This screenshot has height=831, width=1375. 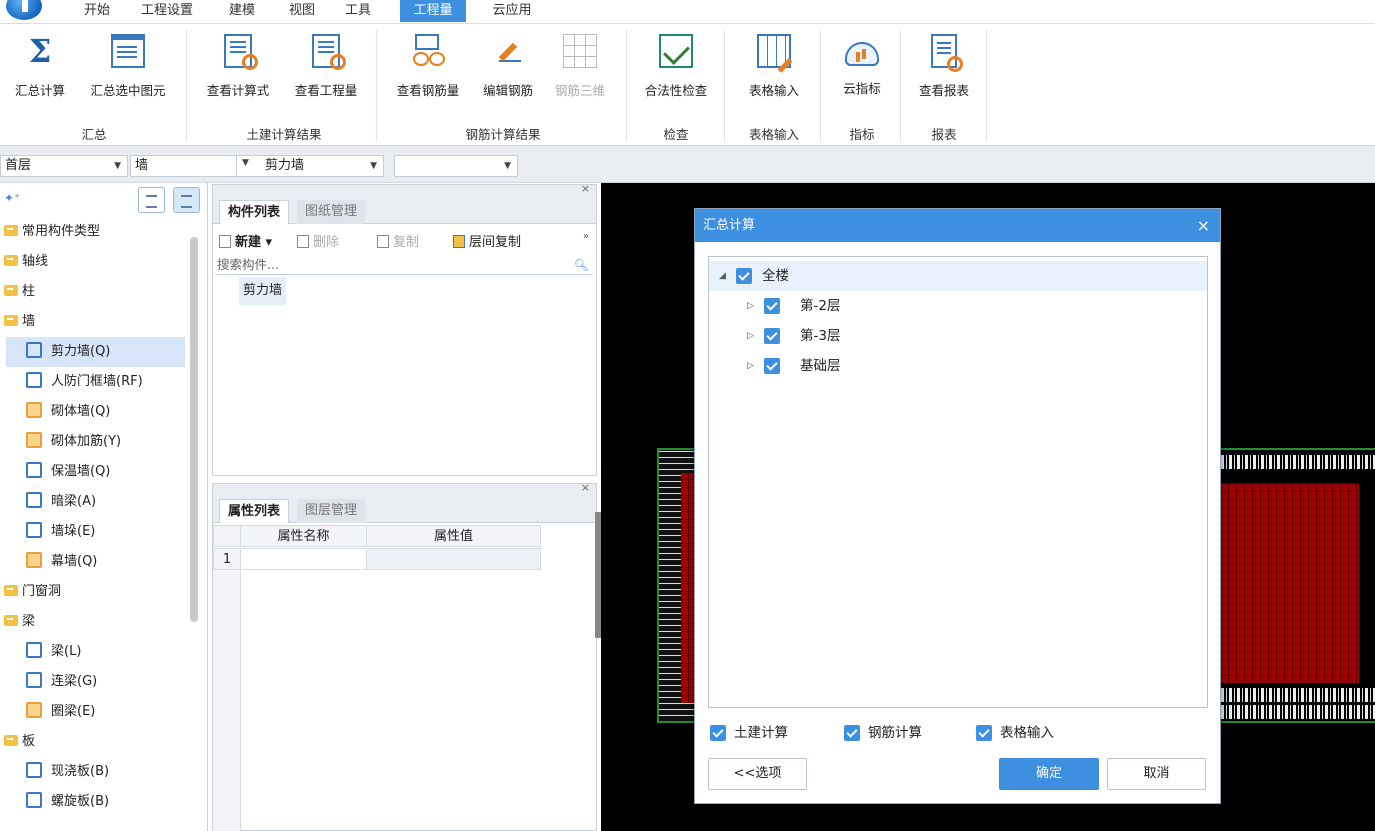 I want to click on collapse-icon: ◢, so click(x=722, y=276).